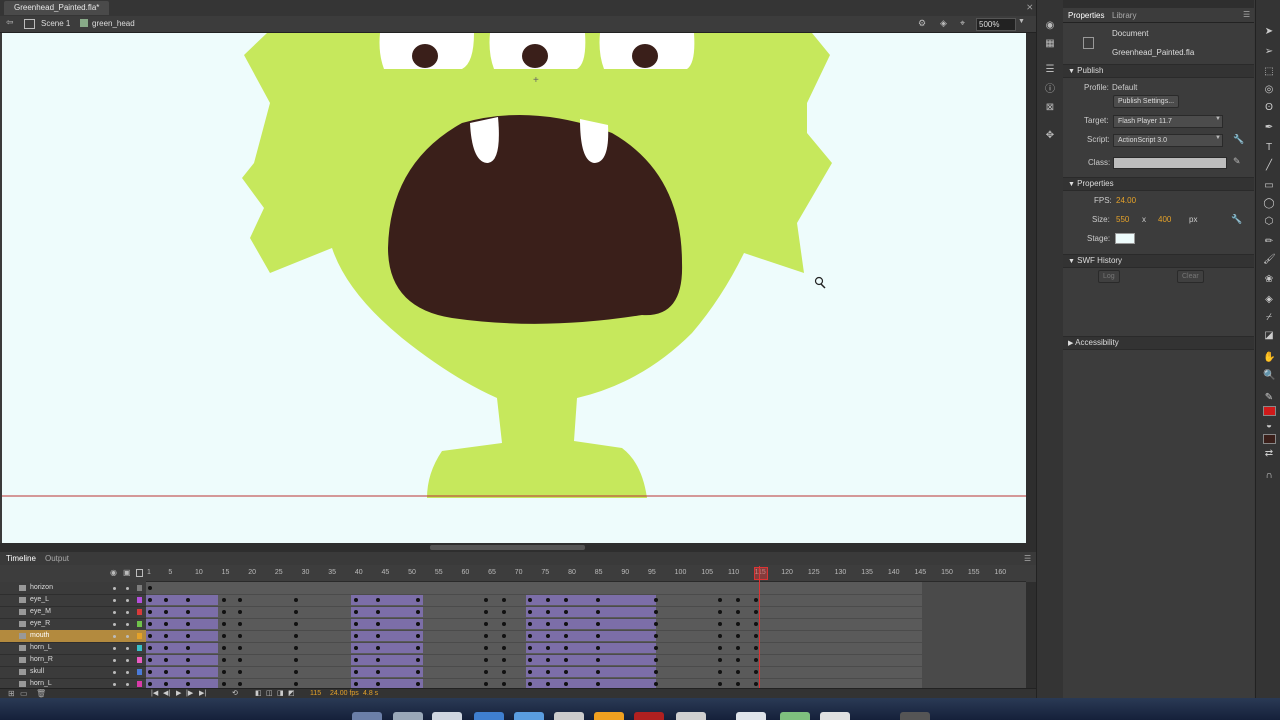  Describe the element at coordinates (795, 716) in the screenshot. I see `dock-icon-spreadsheet` at that location.